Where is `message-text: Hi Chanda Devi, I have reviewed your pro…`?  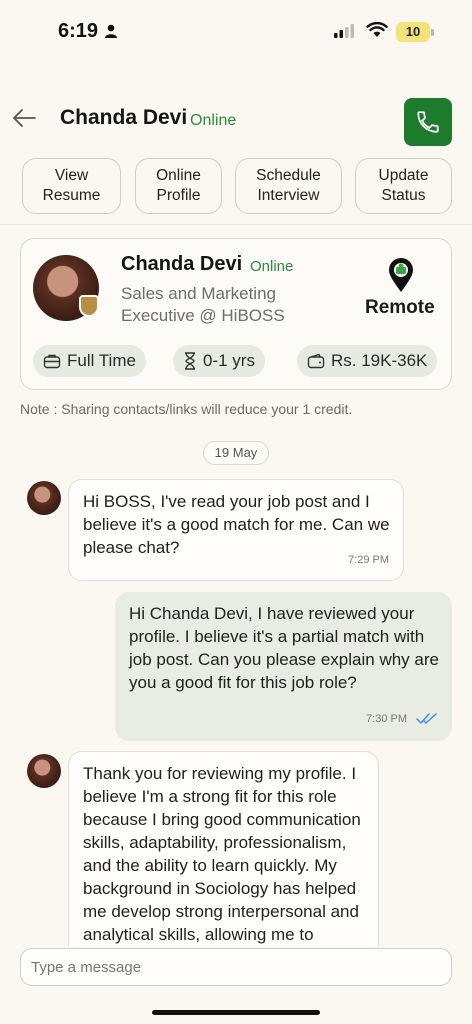 message-text: Hi Chanda Devi, I have reviewed your pro… is located at coordinates (284, 648).